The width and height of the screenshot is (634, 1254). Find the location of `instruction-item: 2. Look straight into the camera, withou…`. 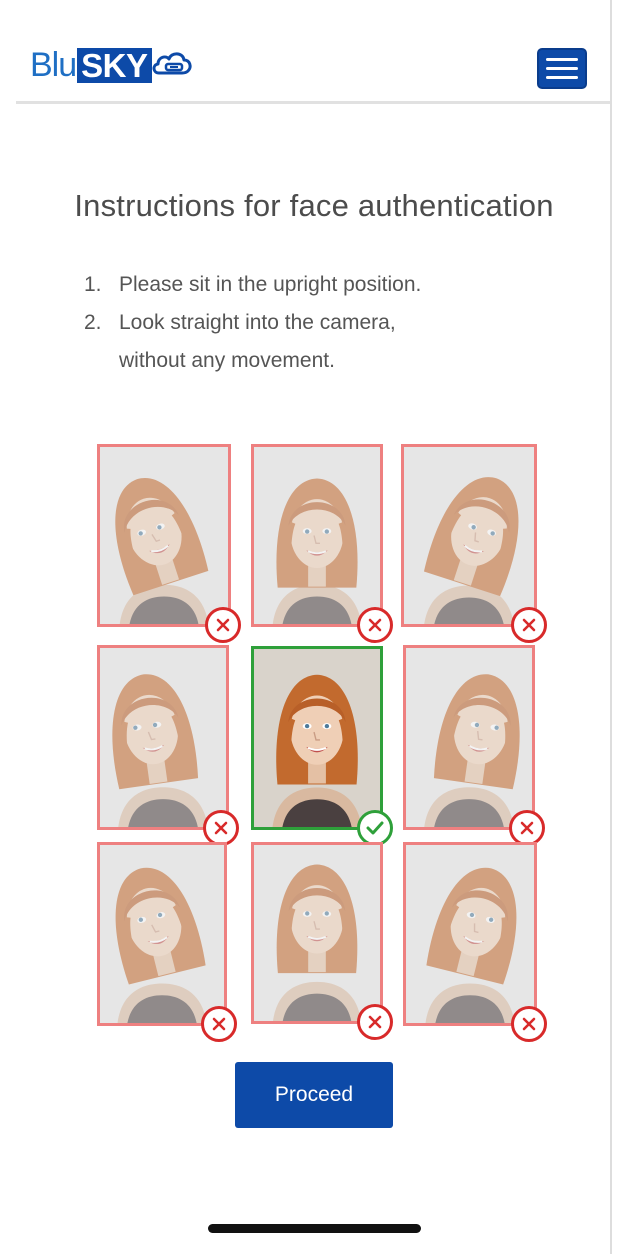

instruction-item: 2. Look straight into the camera, withou… is located at coordinates (314, 342).